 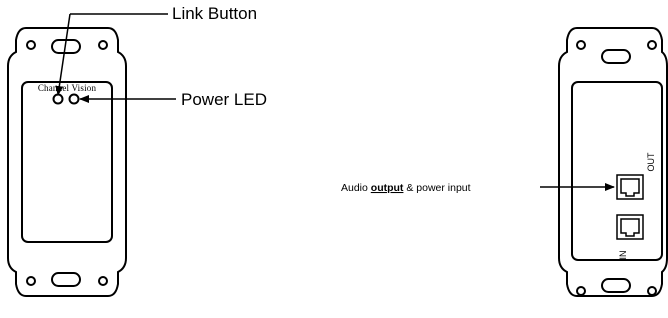 I want to click on audio-output-suffix: & power input, so click(x=436, y=188).